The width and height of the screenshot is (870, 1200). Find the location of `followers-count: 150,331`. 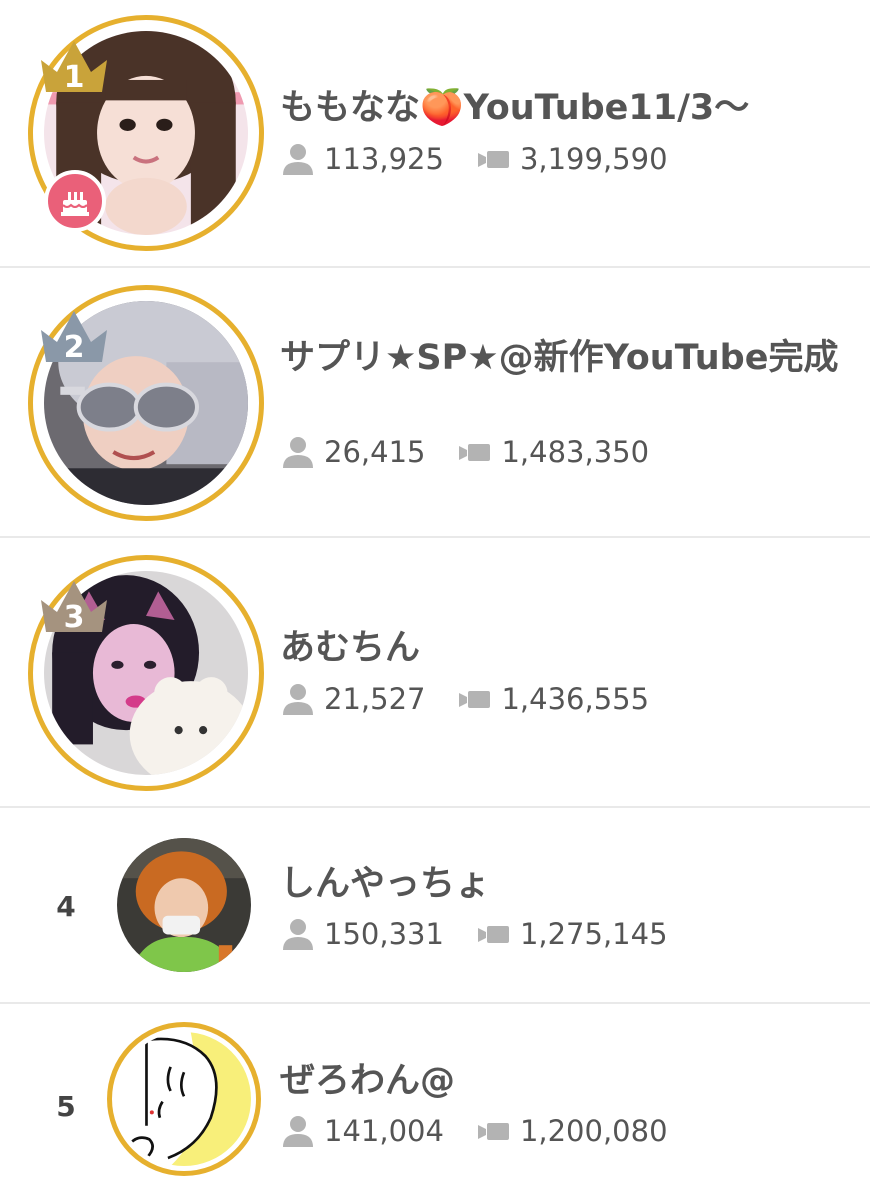

followers-count: 150,331 is located at coordinates (384, 934).